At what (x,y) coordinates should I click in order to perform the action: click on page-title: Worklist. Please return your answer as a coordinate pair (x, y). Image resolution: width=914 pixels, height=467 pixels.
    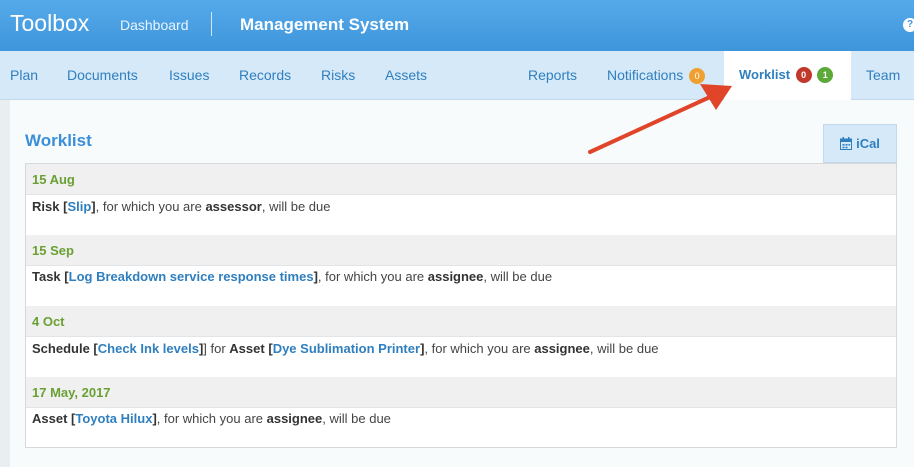
    Looking at the image, I should click on (58, 140).